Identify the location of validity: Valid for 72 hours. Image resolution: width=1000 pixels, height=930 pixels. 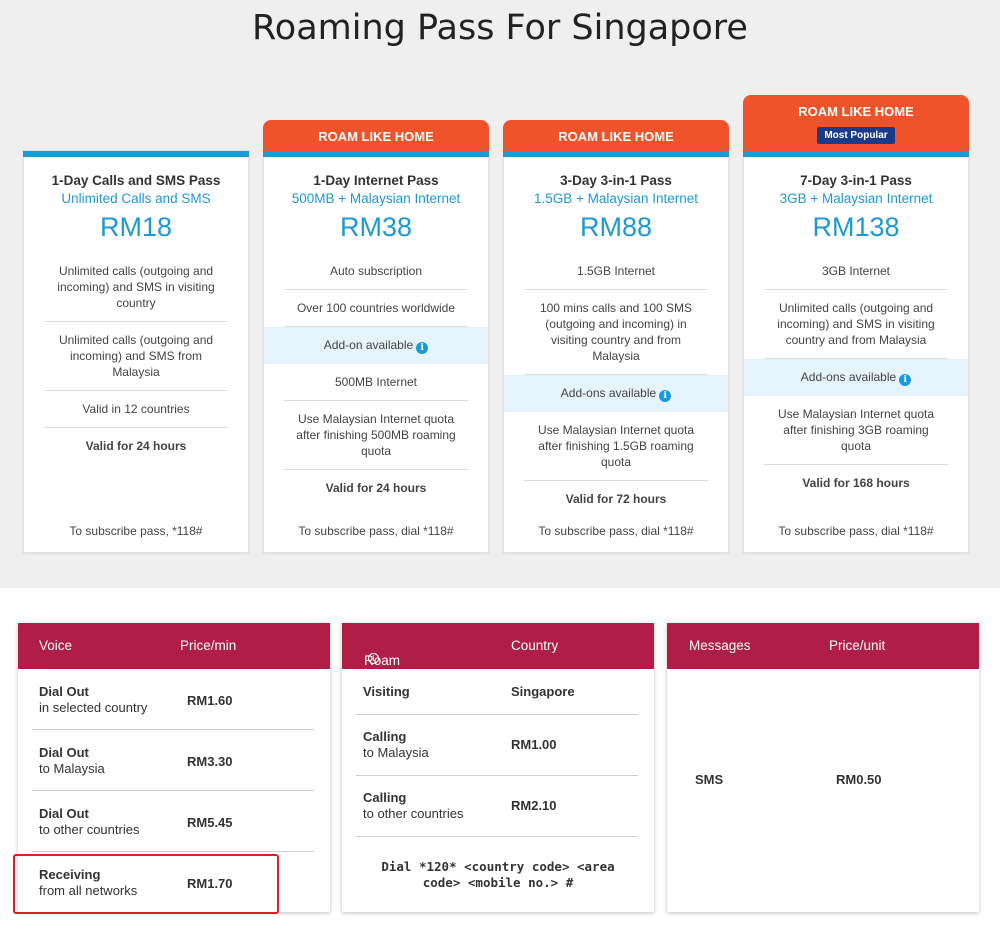
(616, 499).